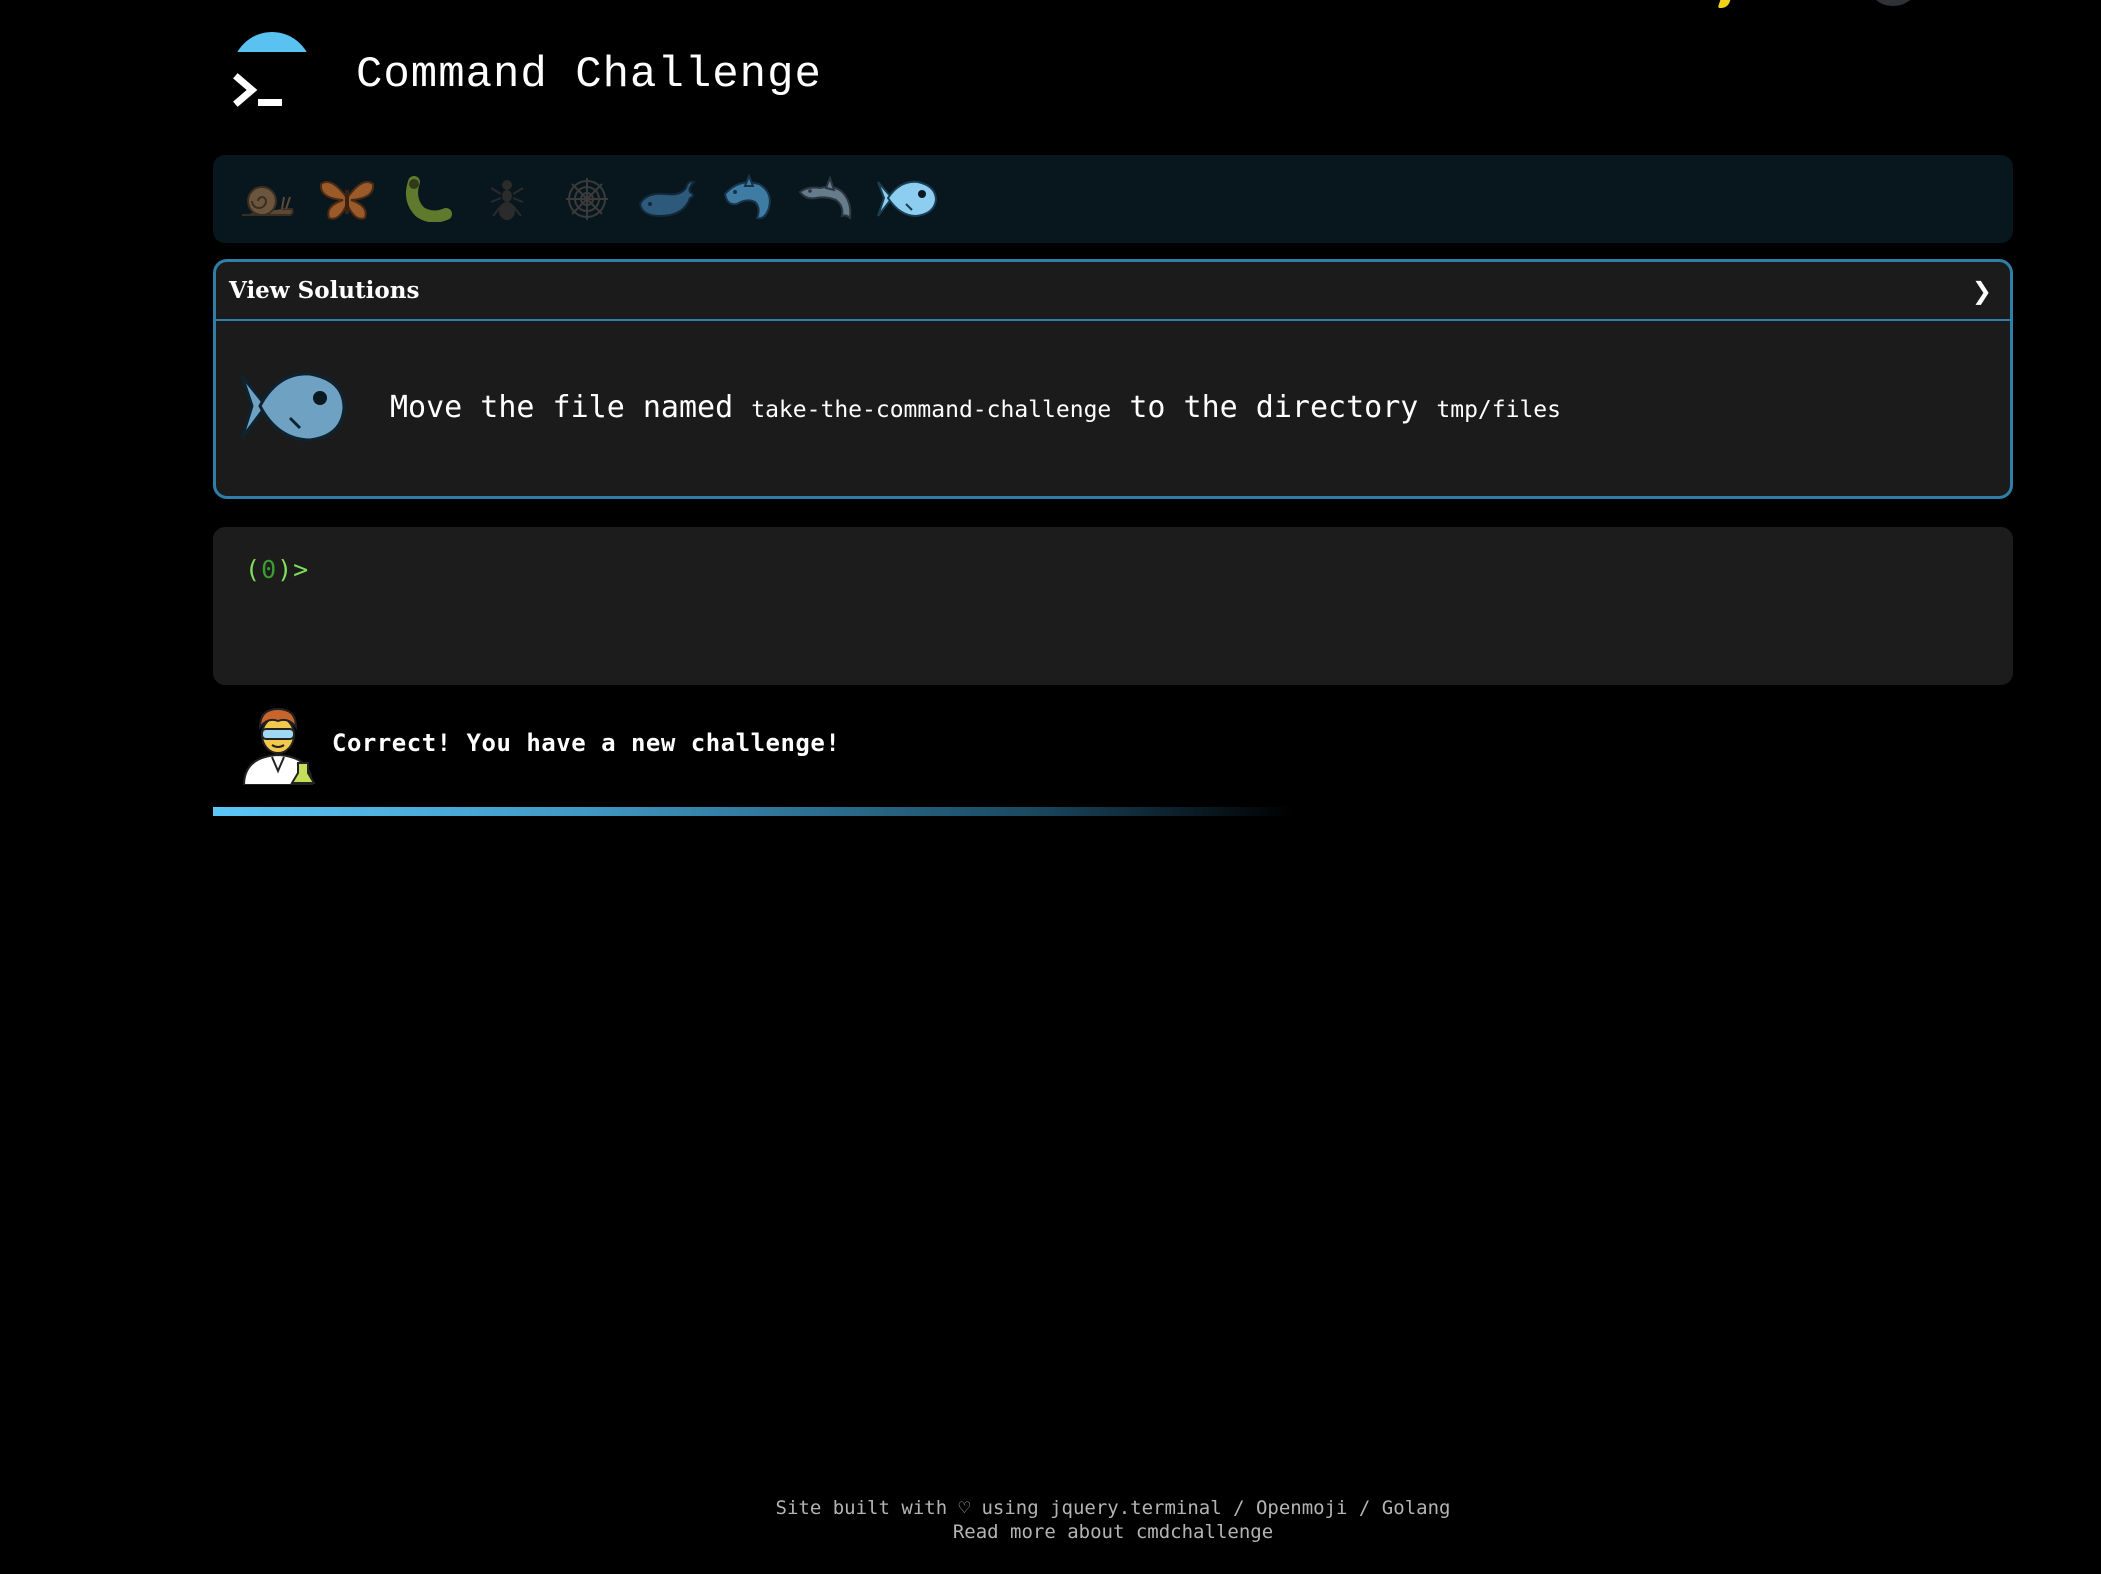 The image size is (2101, 1574). I want to click on decorative-corner-shape, so click(1725, 4).